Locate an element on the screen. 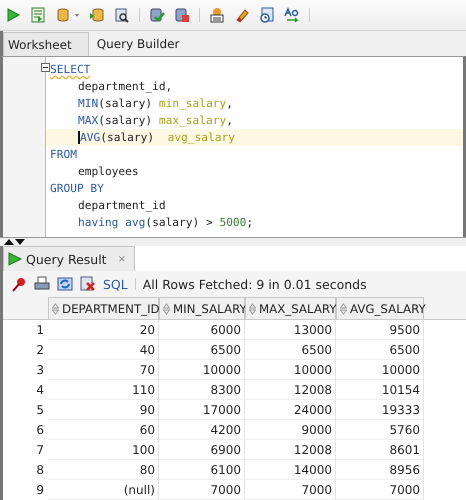 Image resolution: width=466 pixels, height=500 pixels. table-cell: 8300 is located at coordinates (202, 390).